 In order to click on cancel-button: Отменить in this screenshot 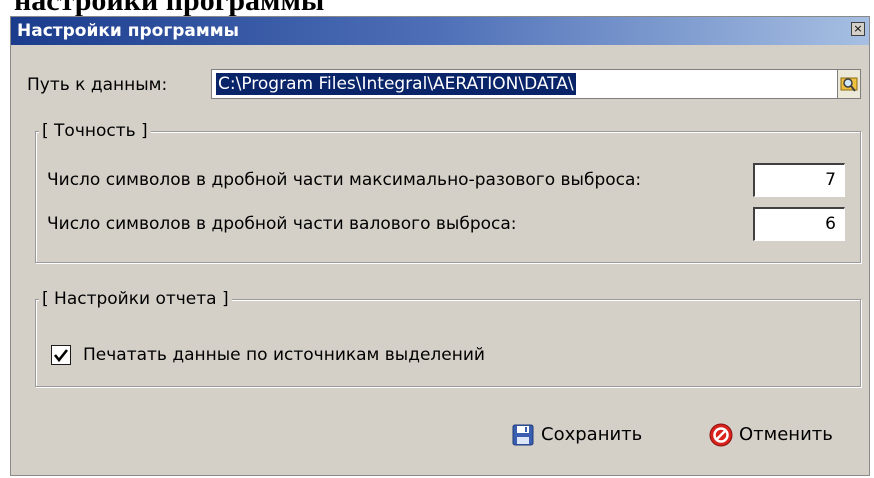, I will do `click(784, 436)`.